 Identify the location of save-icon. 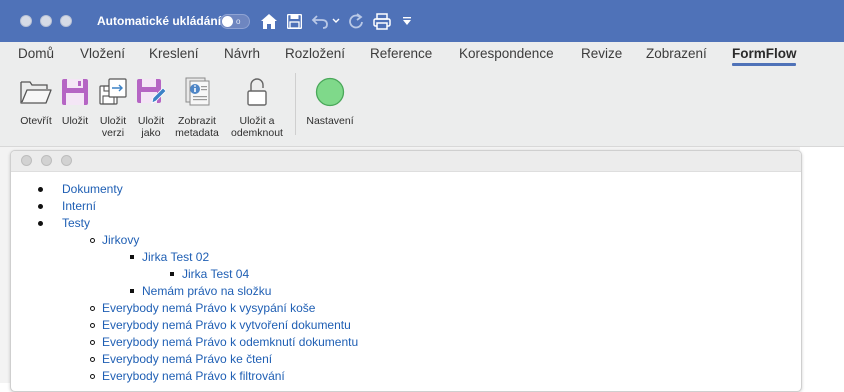
(294, 21).